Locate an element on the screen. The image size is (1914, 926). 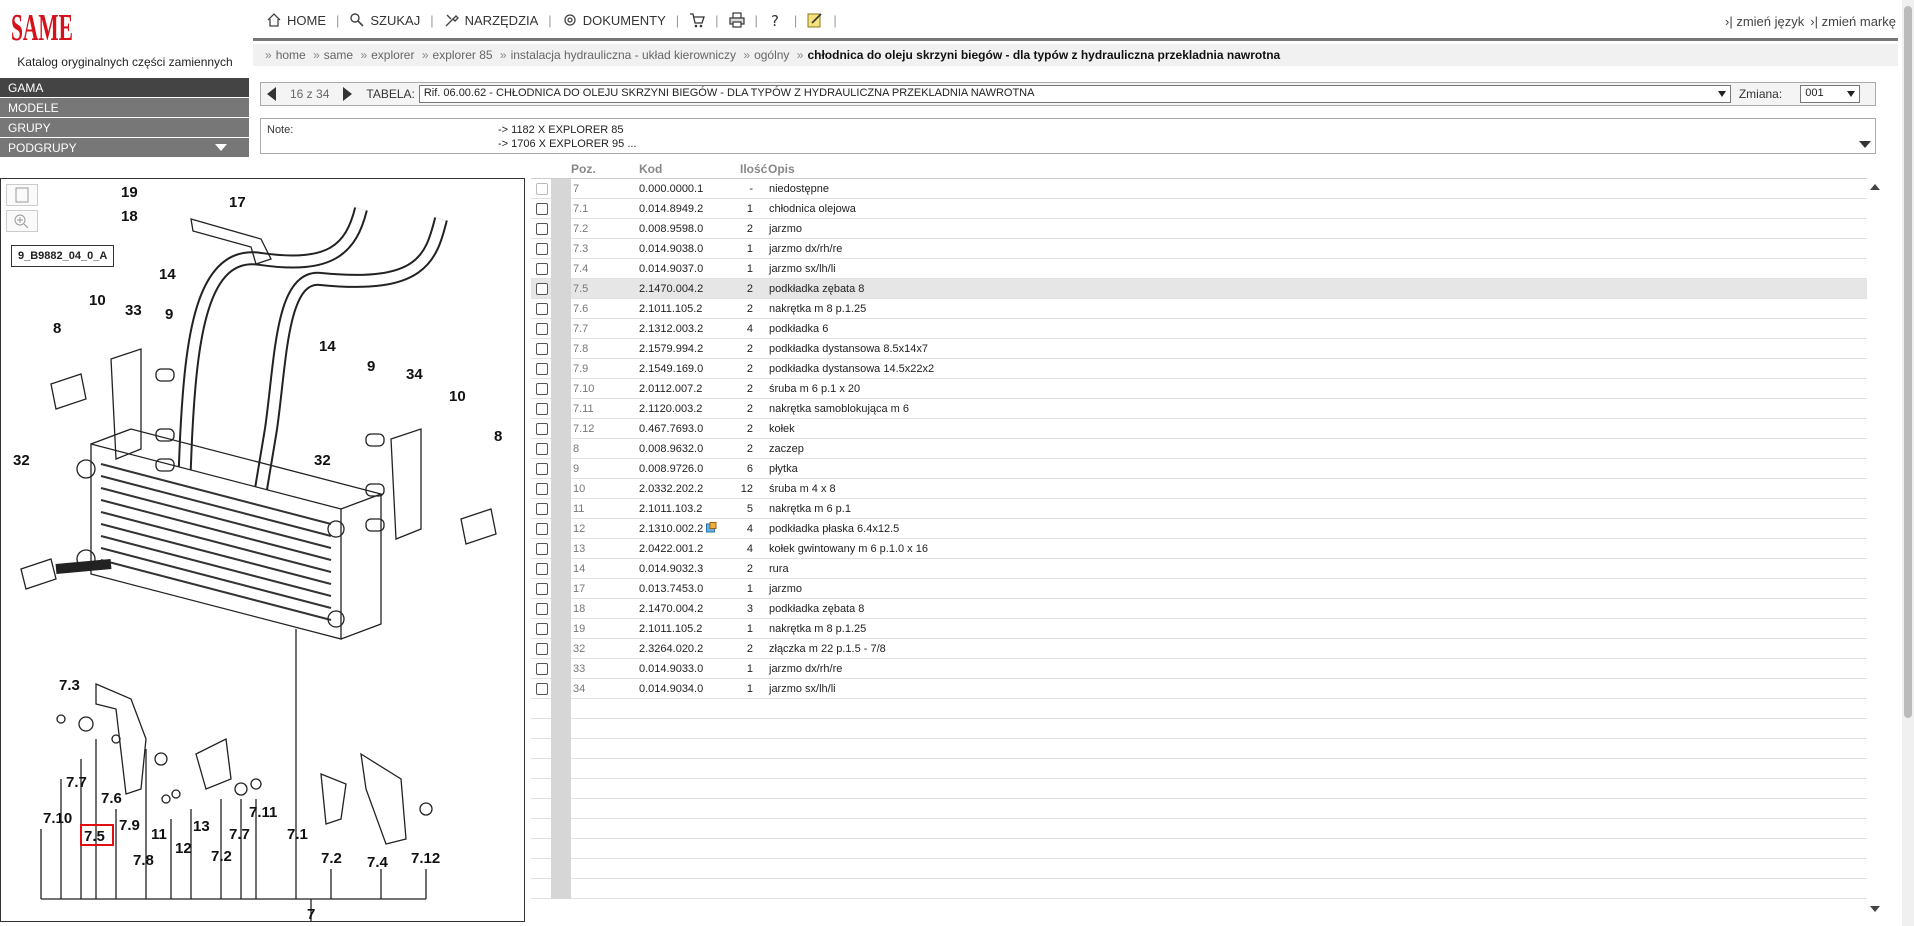
crumb-range: explorer is located at coordinates (392, 55).